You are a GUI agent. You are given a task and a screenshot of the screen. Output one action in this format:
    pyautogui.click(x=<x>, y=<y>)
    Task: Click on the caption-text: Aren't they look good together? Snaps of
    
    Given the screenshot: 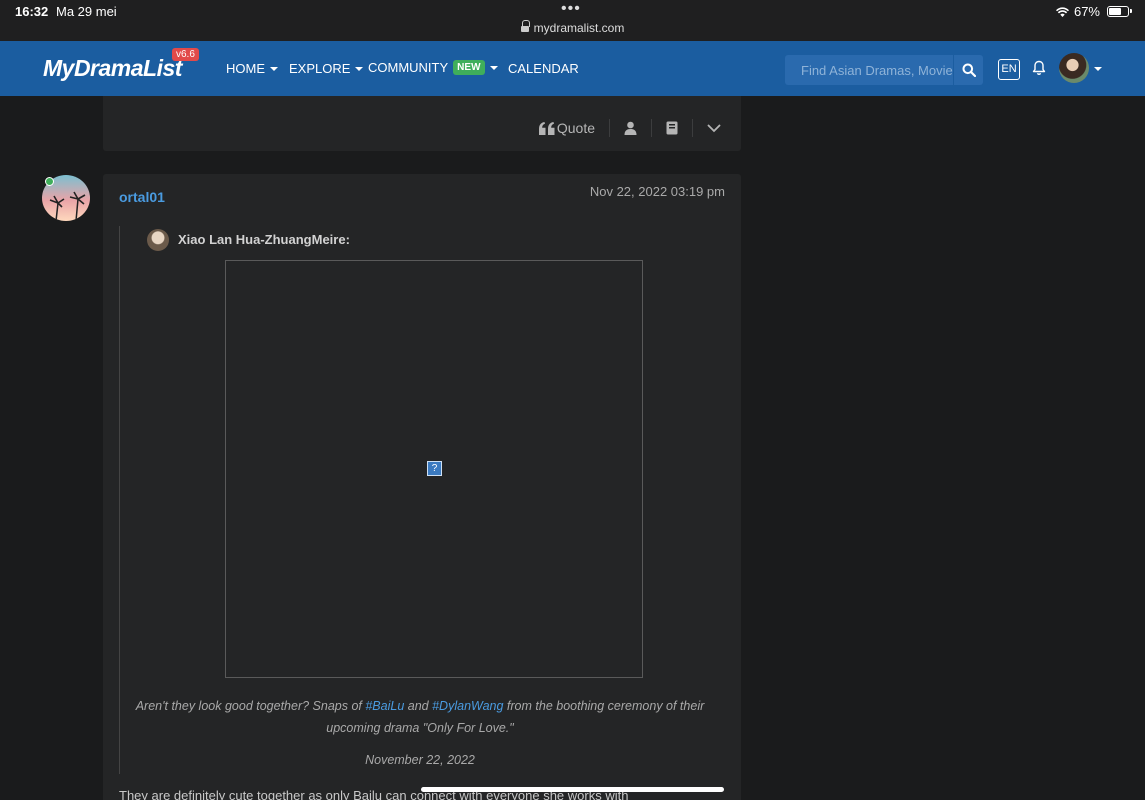 What is the action you would take?
    pyautogui.click(x=250, y=706)
    